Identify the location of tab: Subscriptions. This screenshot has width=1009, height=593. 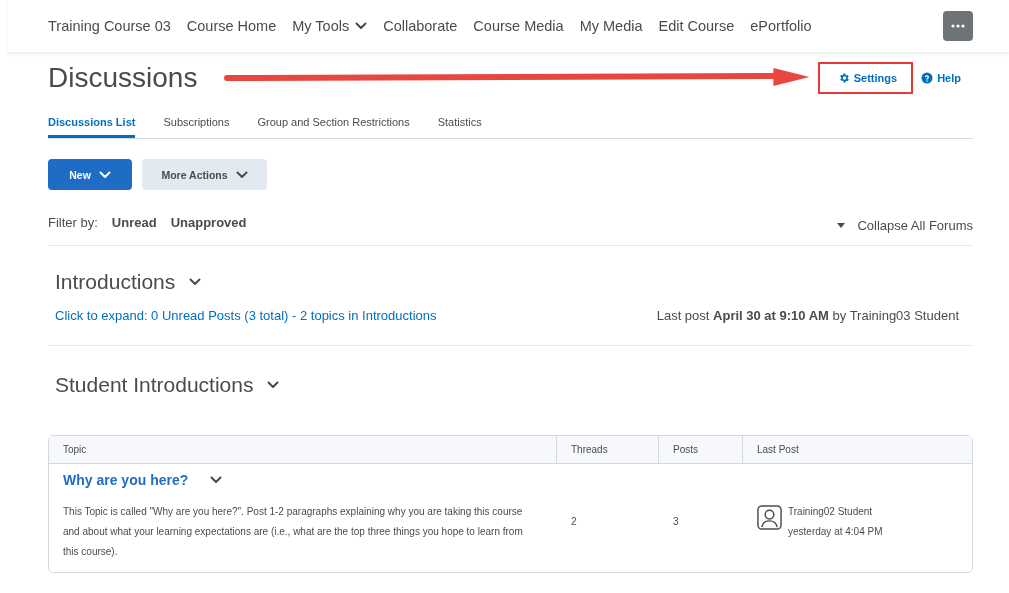
(196, 125).